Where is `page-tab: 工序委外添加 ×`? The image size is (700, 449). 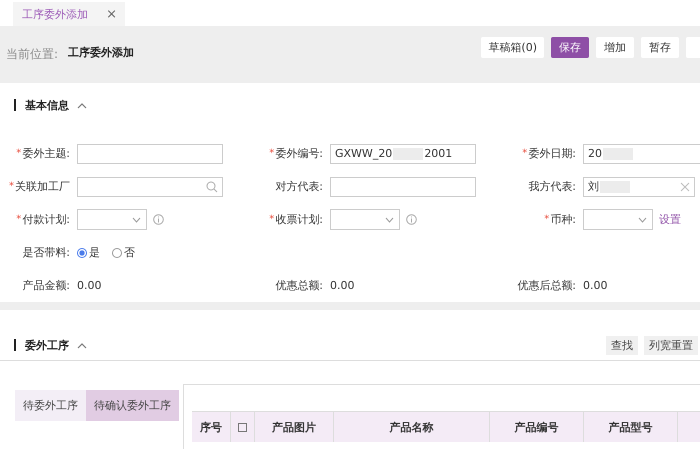 page-tab: 工序委外添加 × is located at coordinates (69, 14).